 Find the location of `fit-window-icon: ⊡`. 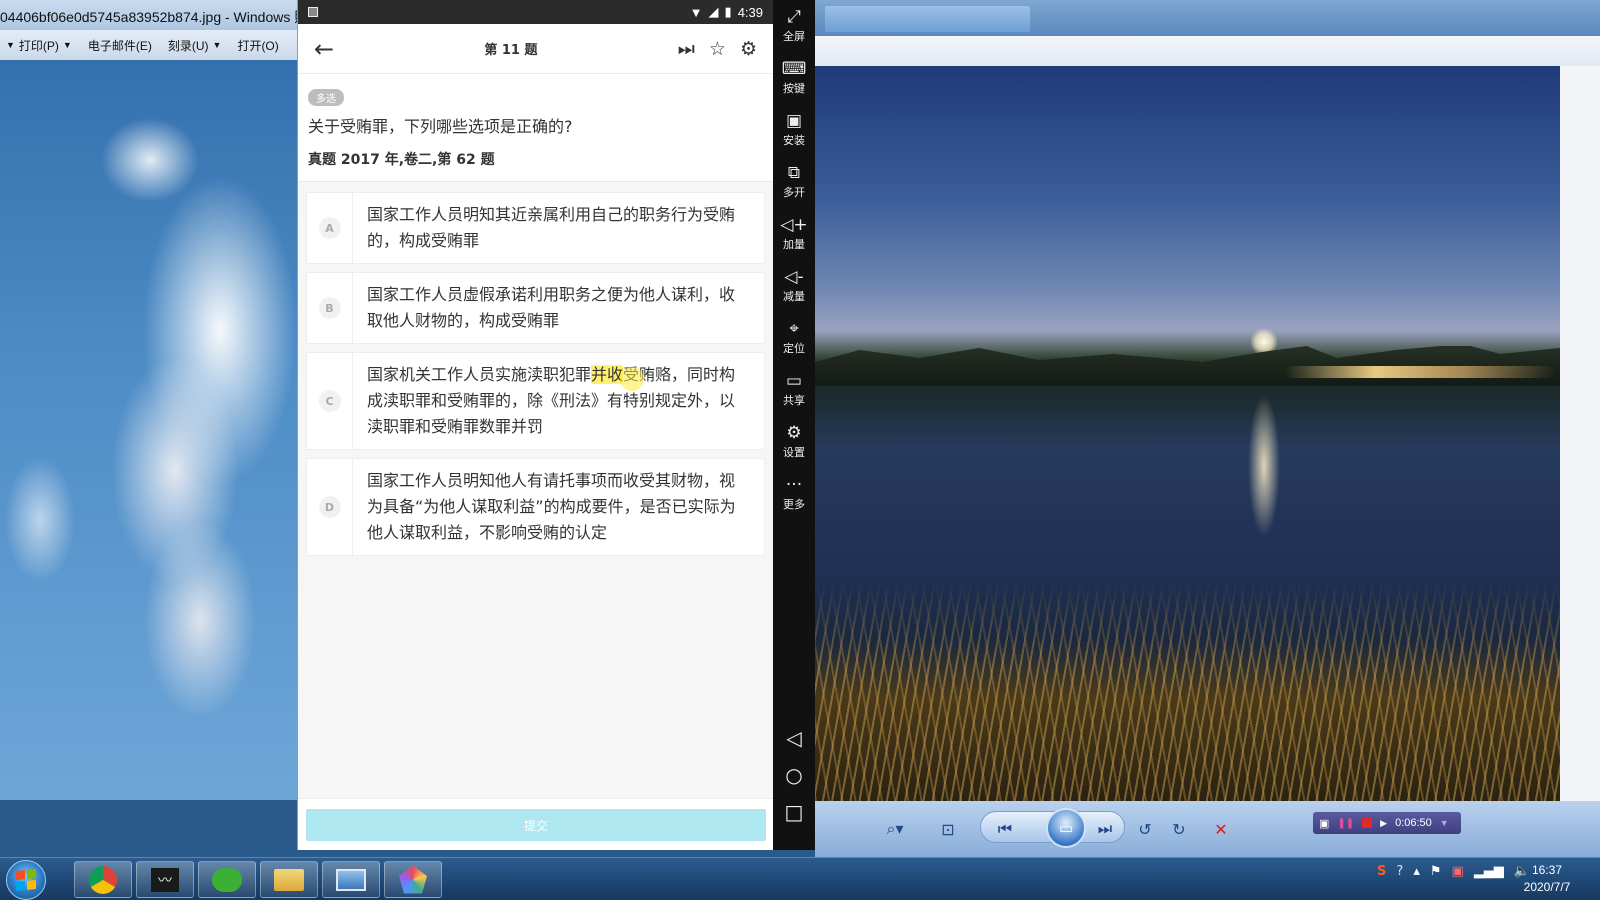

fit-window-icon: ⊡ is located at coordinates (948, 829).